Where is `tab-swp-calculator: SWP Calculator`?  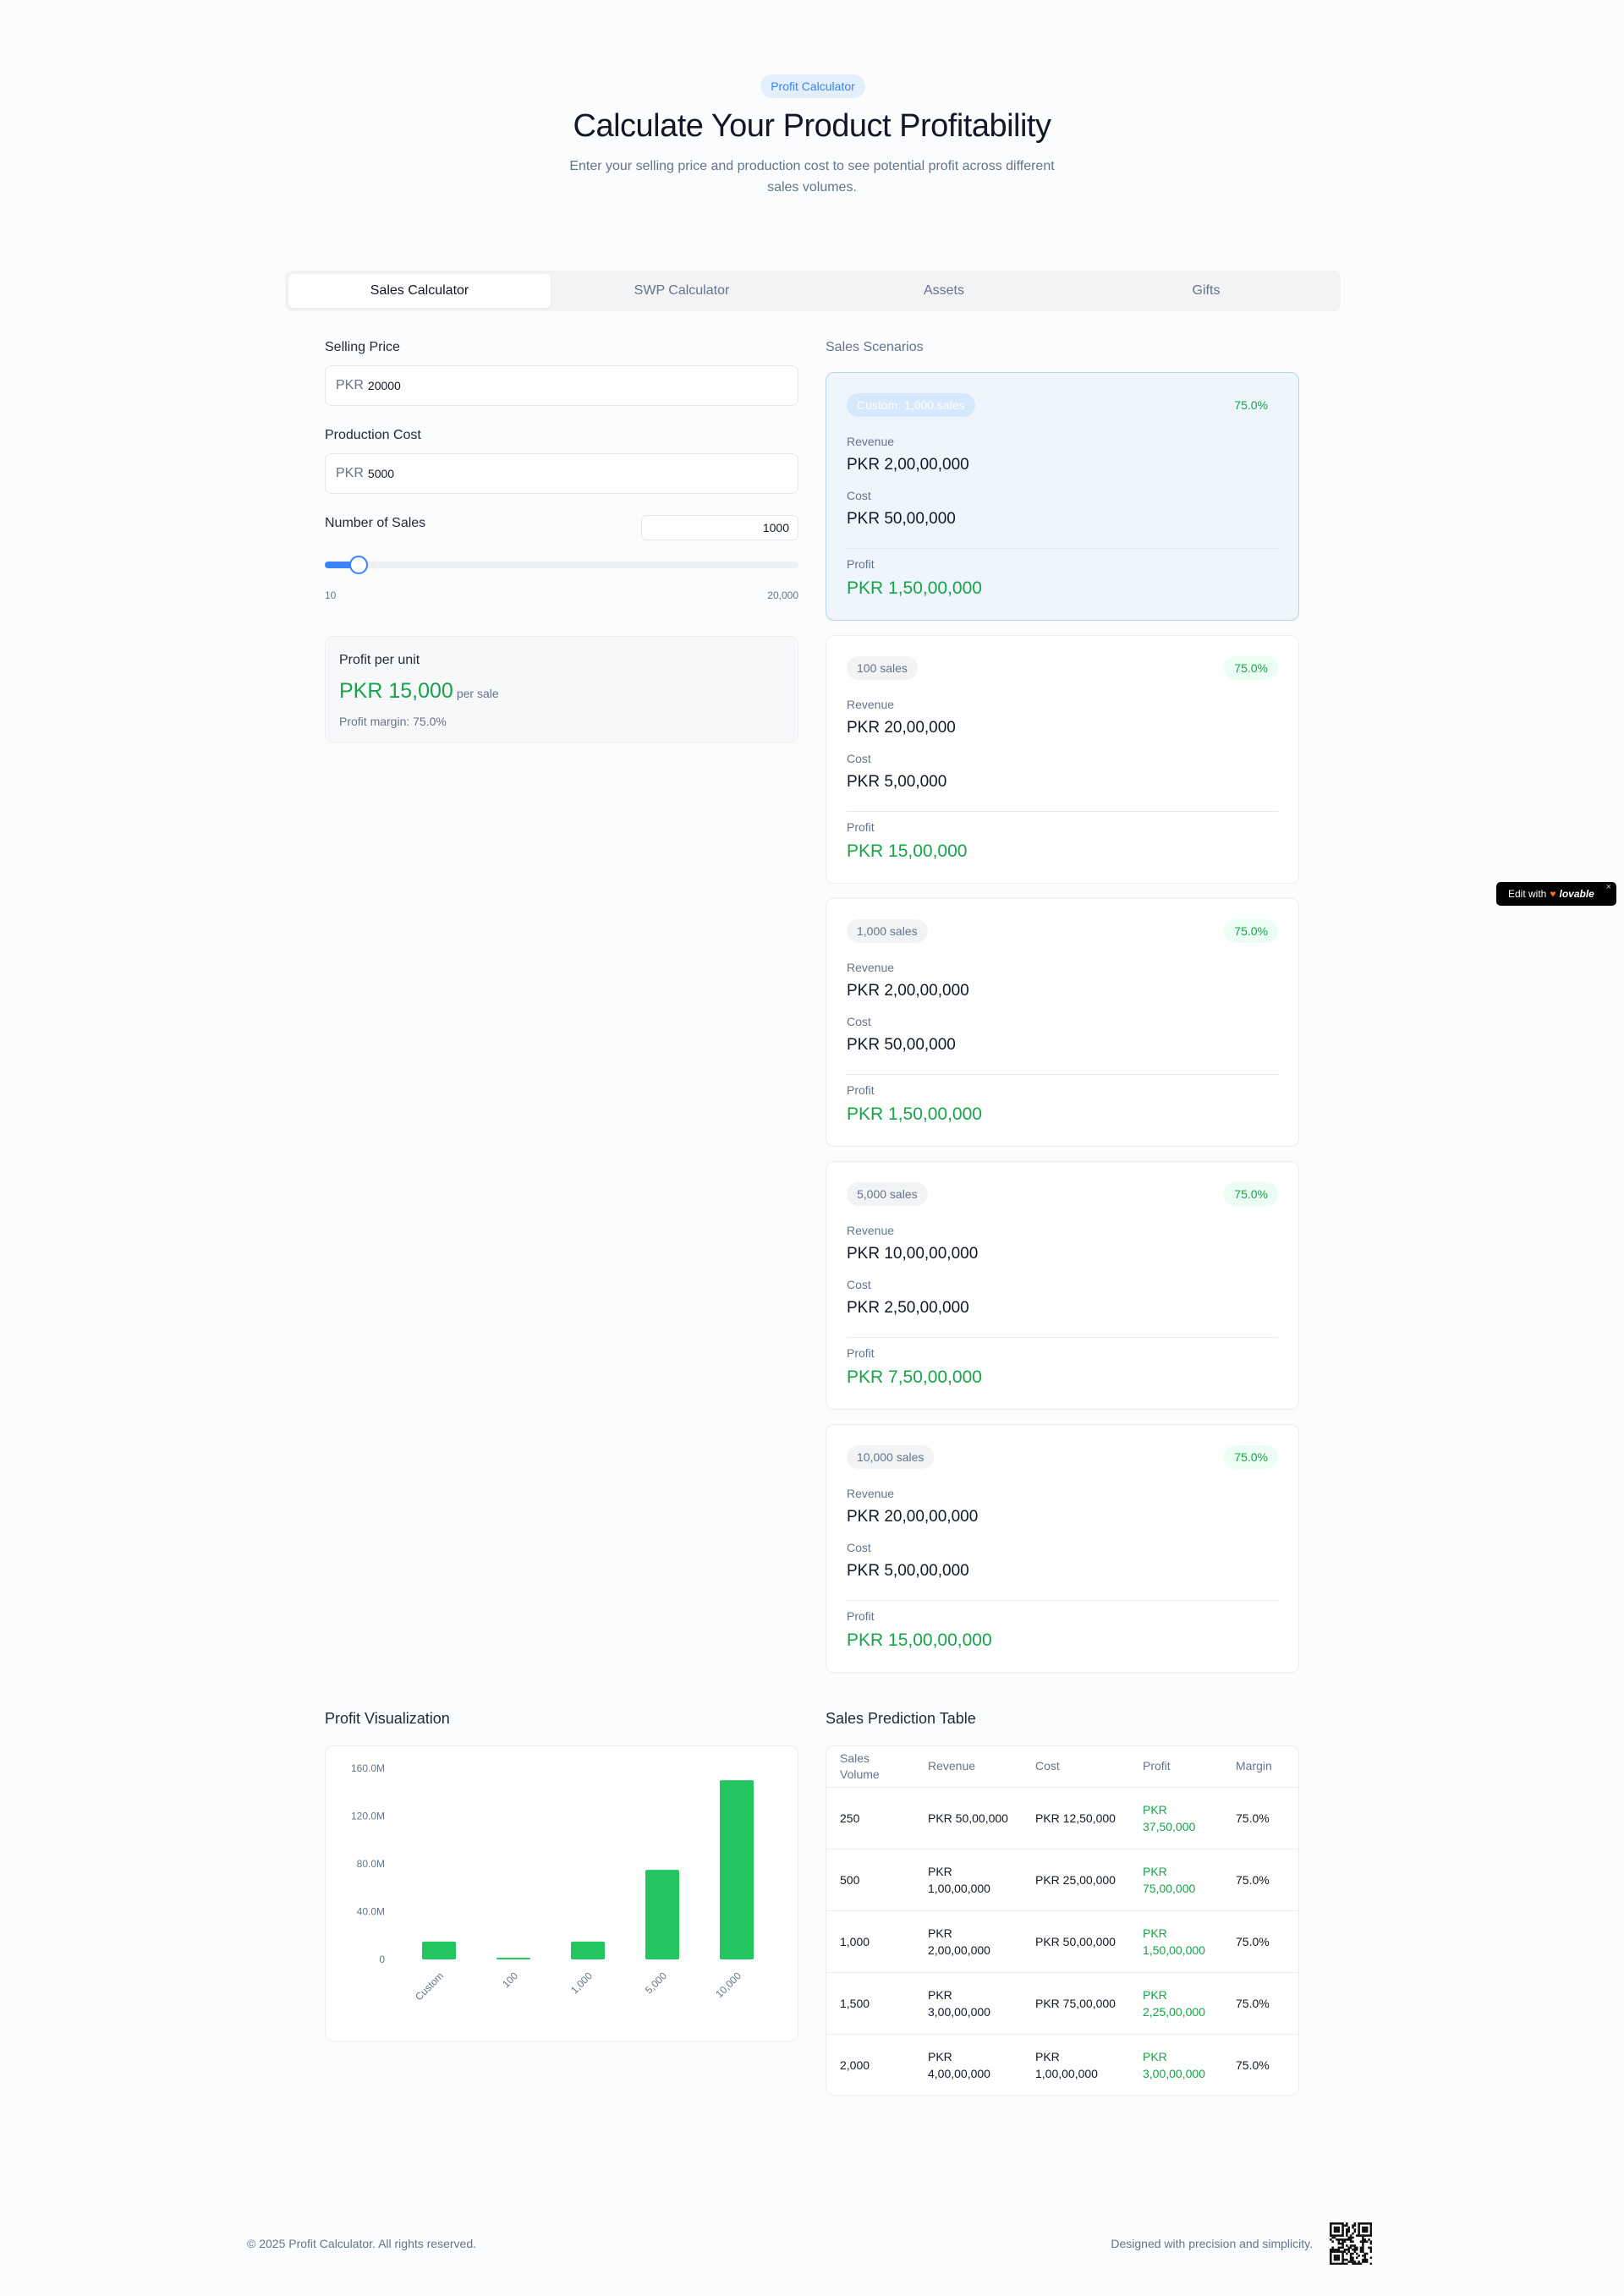
tab-swp-calculator: SWP Calculator is located at coordinates (682, 291).